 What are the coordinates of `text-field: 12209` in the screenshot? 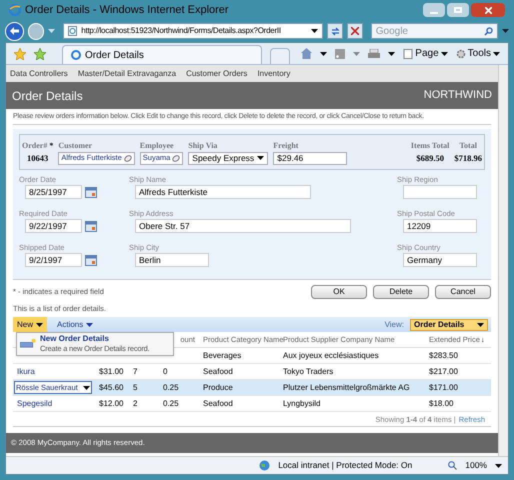 It's located at (440, 226).